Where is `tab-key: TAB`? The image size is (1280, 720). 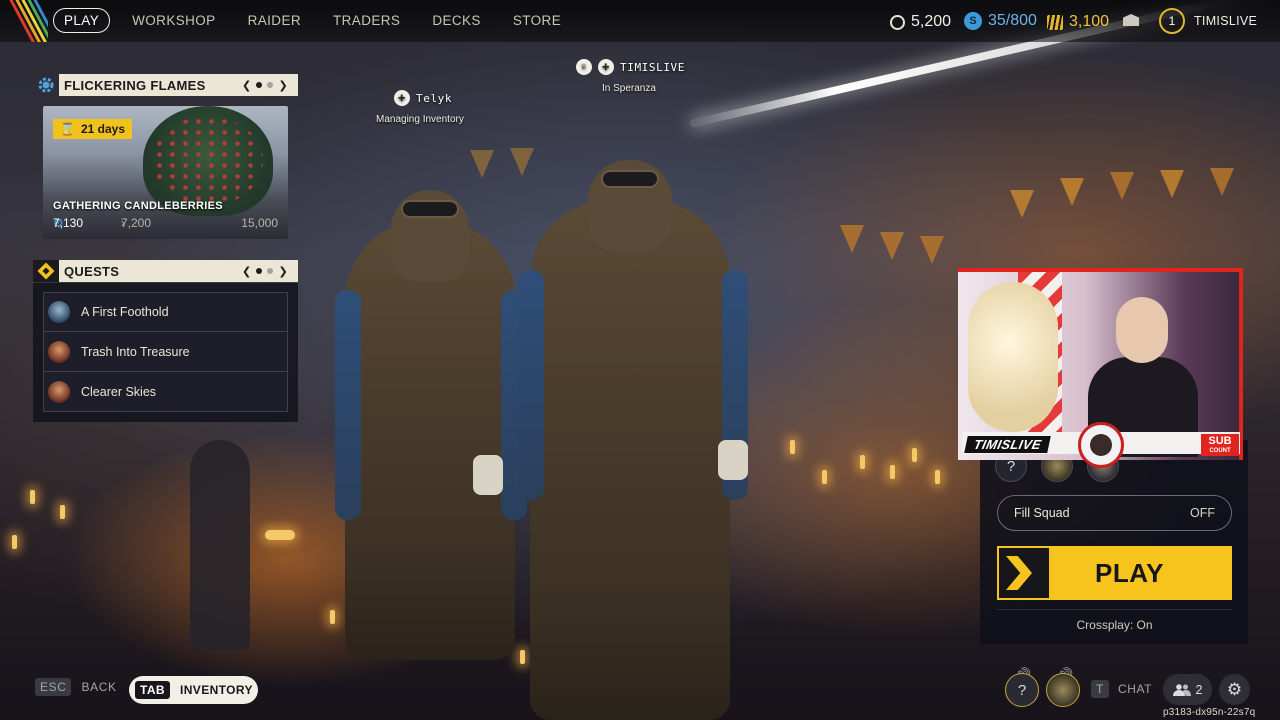
tab-key: TAB is located at coordinates (152, 690).